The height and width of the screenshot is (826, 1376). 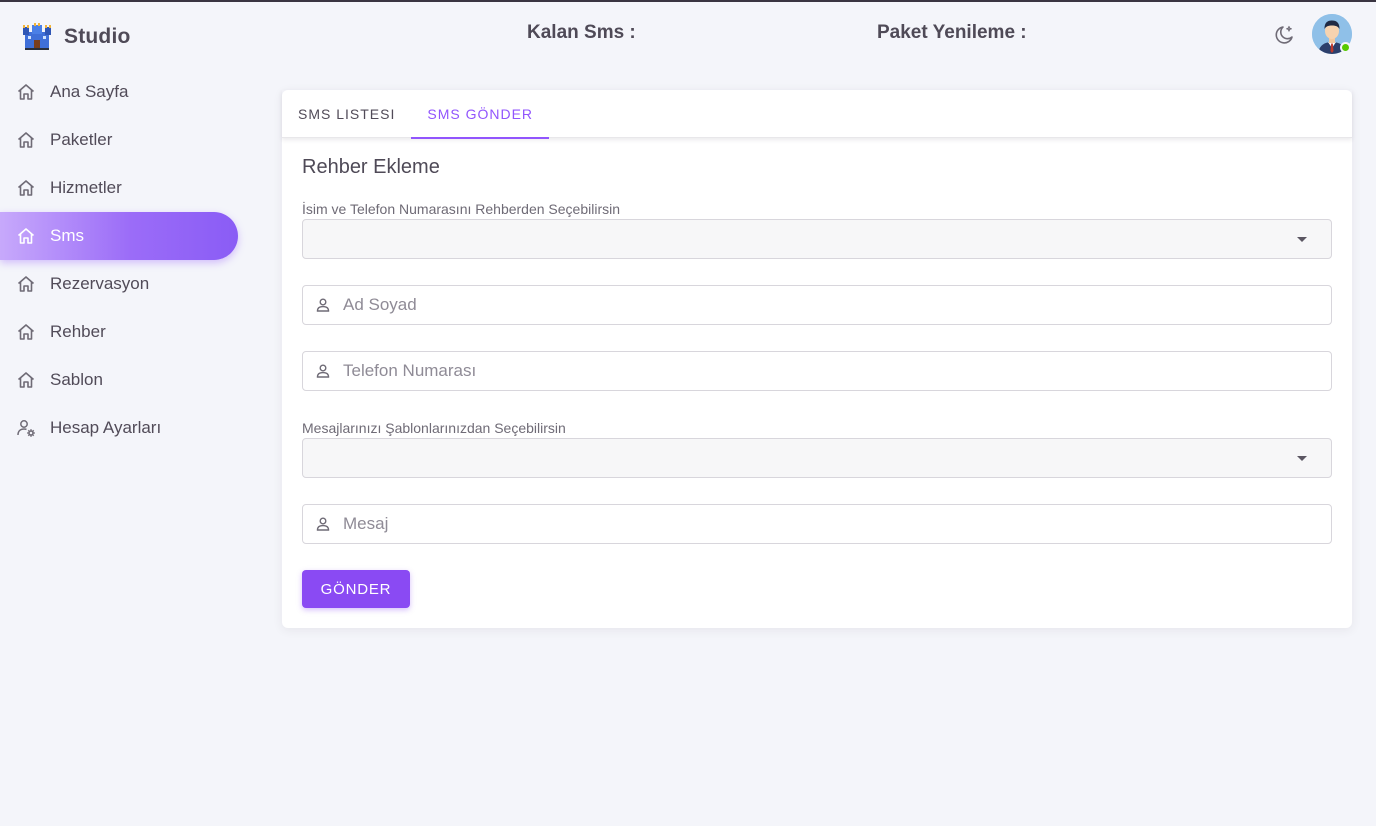 I want to click on tab-sms-listesi: SMS LISTESI, so click(x=346, y=114).